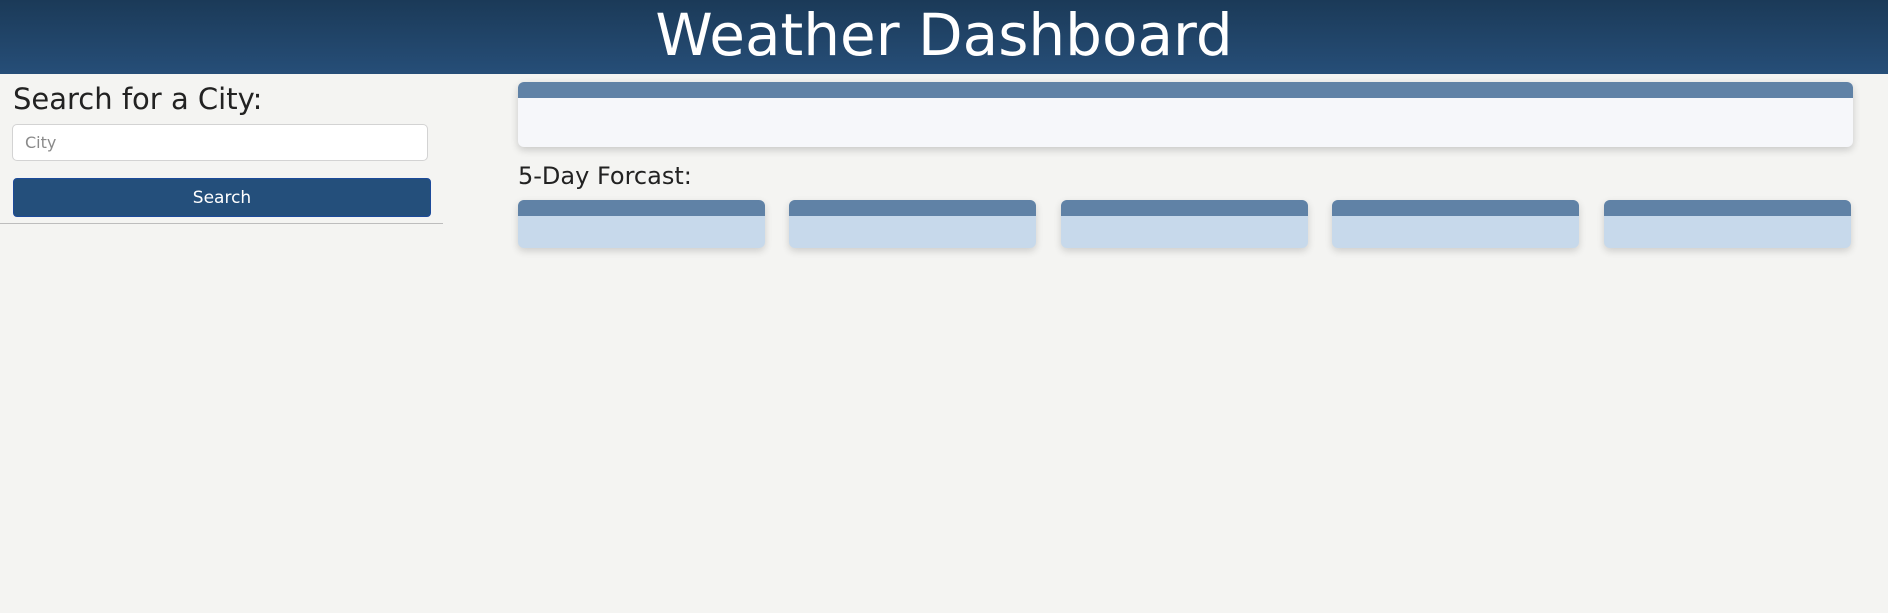 This screenshot has height=613, width=1888. I want to click on page-header: Weather Dashboard, so click(944, 37).